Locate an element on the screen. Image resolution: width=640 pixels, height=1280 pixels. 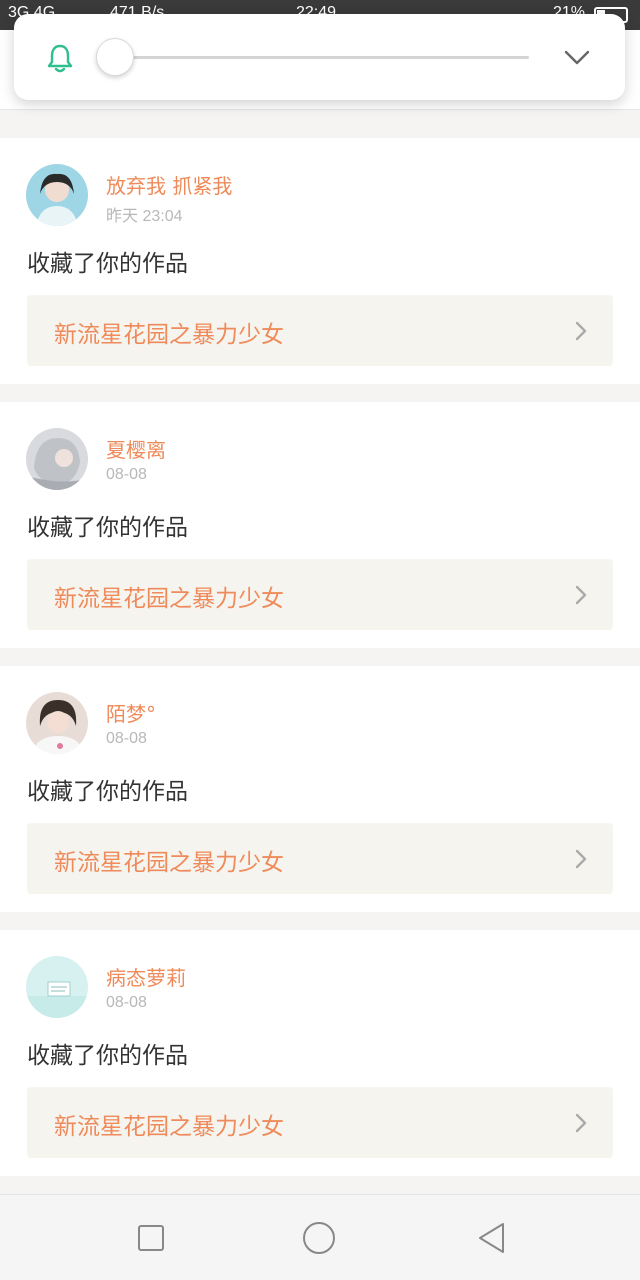
square-recents-icon is located at coordinates (151, 1238).